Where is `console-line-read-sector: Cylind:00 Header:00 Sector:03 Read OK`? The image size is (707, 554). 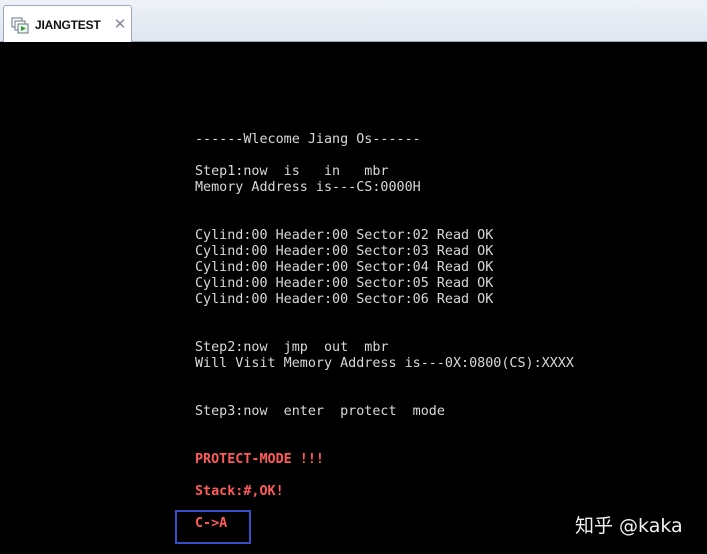
console-line-read-sector: Cylind:00 Header:00 Sector:03 Read OK is located at coordinates (344, 251).